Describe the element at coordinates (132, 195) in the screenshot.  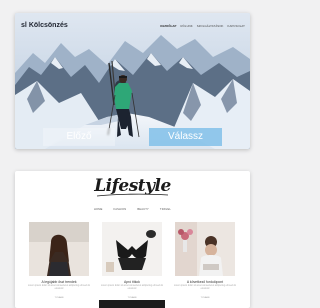
I see `title-brush-underline` at that location.